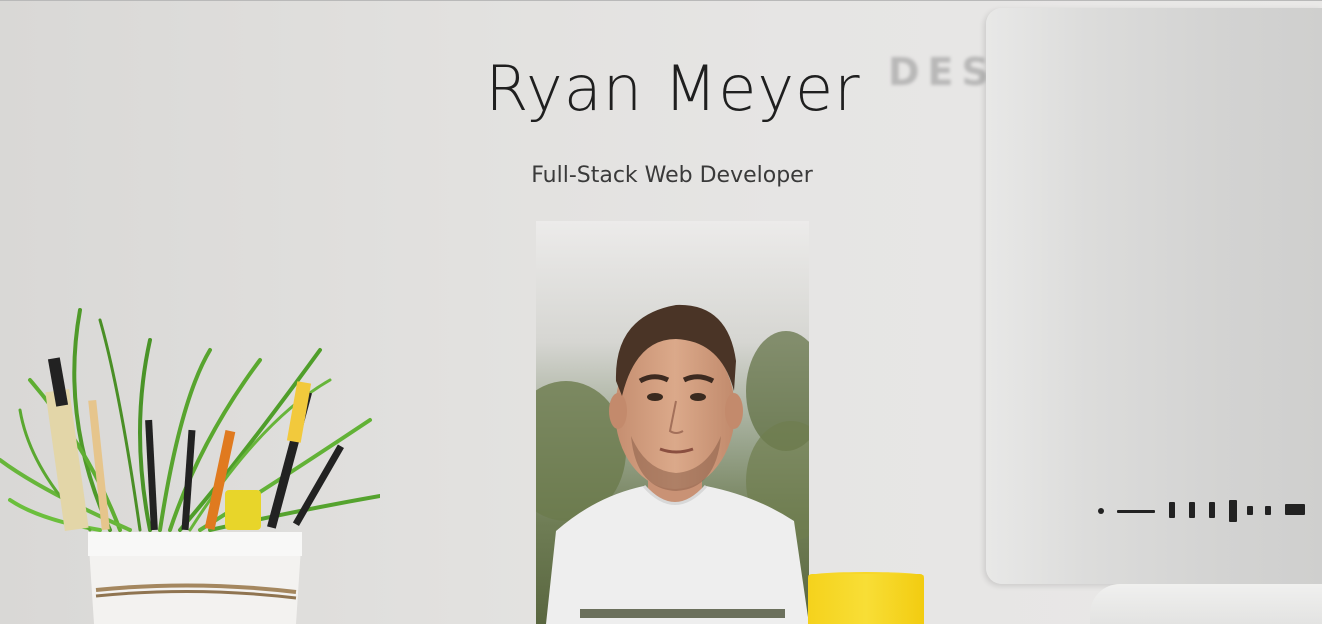 This screenshot has width=1322, height=624. I want to click on hero-name: Ryan Meyer, so click(673, 88).